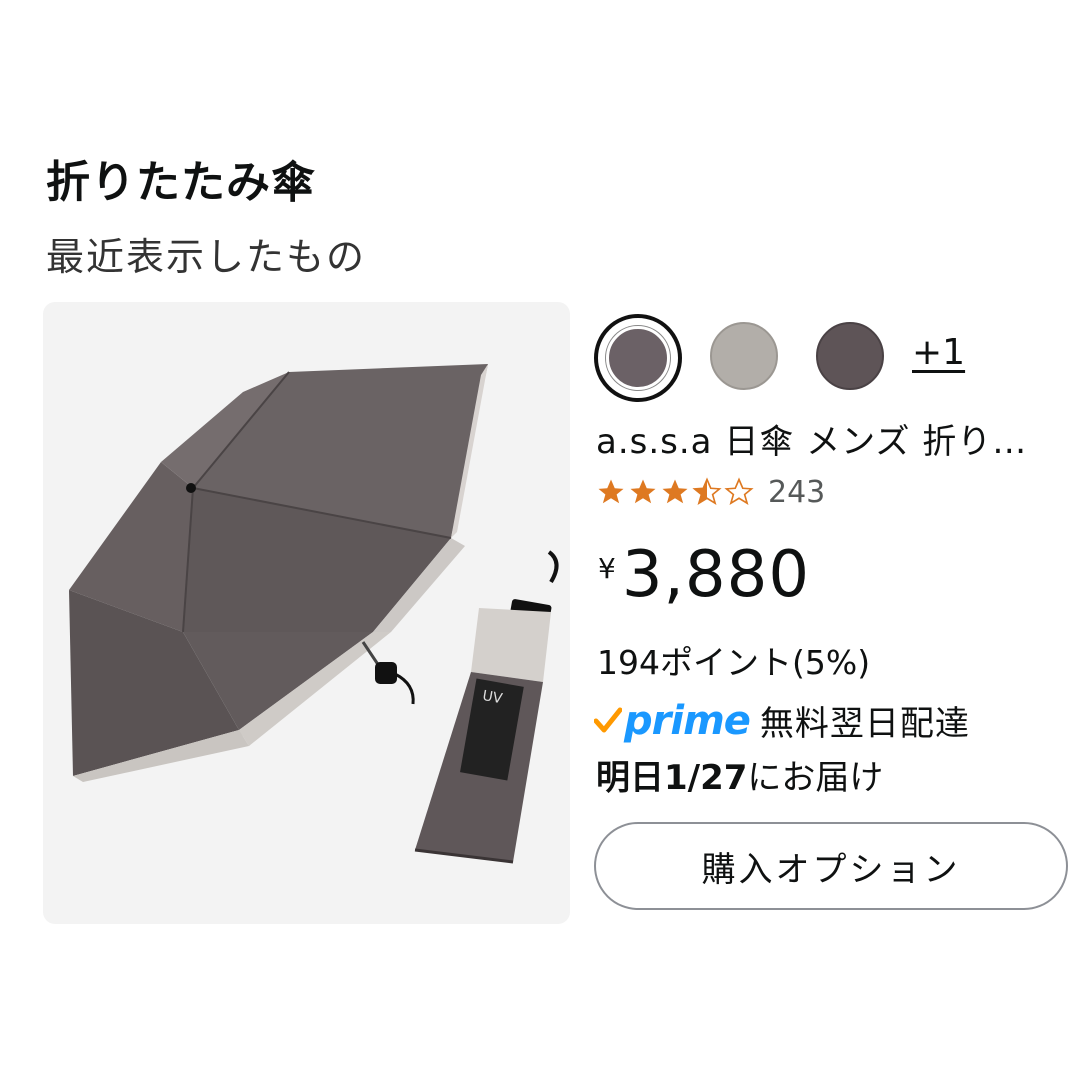 This screenshot has width=1080, height=1080. I want to click on buy-options-button: 購入オプション, so click(831, 866).